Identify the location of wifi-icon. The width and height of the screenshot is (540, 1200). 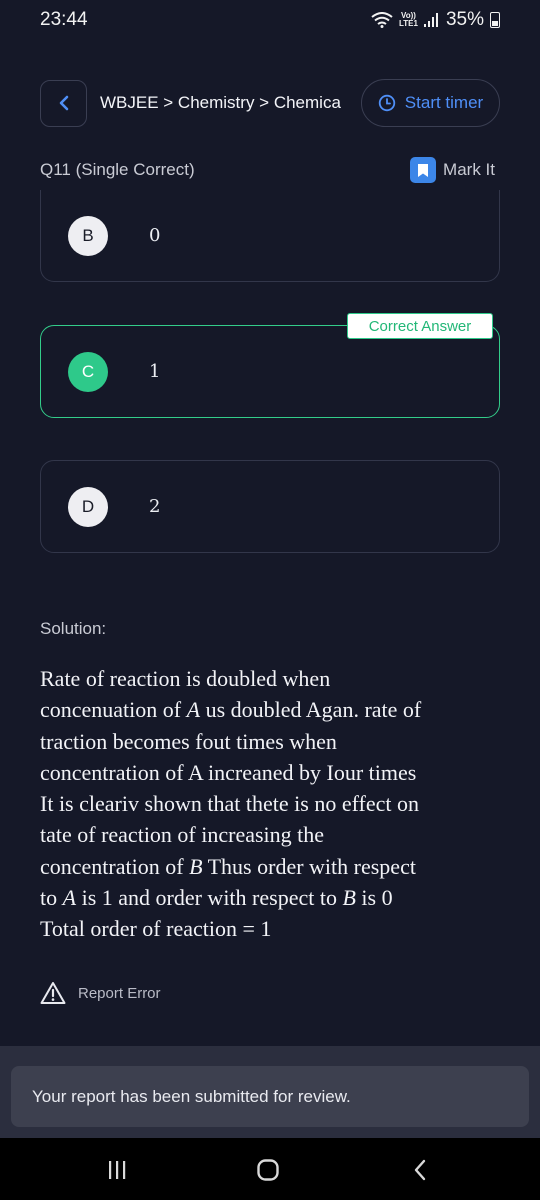
(382, 20).